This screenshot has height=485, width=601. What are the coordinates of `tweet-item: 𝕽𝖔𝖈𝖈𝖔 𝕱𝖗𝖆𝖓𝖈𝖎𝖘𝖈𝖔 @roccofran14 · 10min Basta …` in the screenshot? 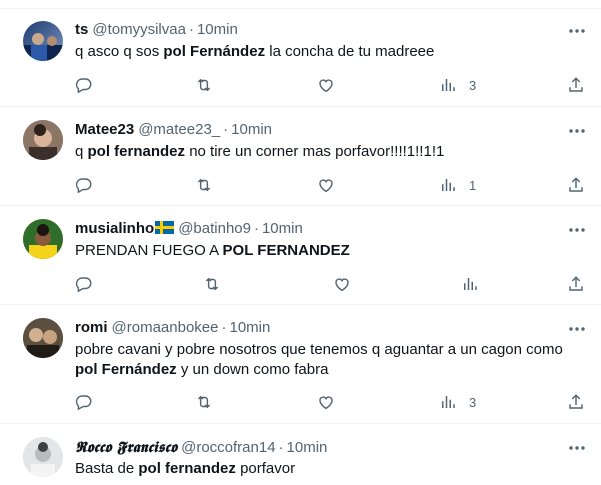 It's located at (300, 454).